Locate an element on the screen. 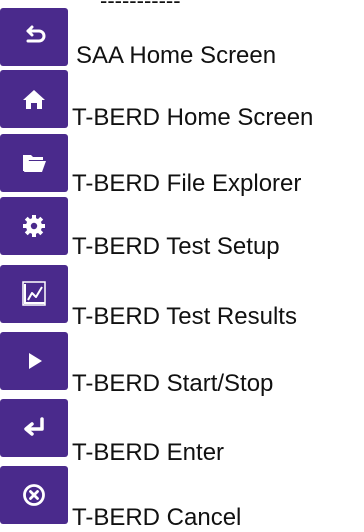  legend-row-cancel: T-BERD Cancel is located at coordinates (182, 498).